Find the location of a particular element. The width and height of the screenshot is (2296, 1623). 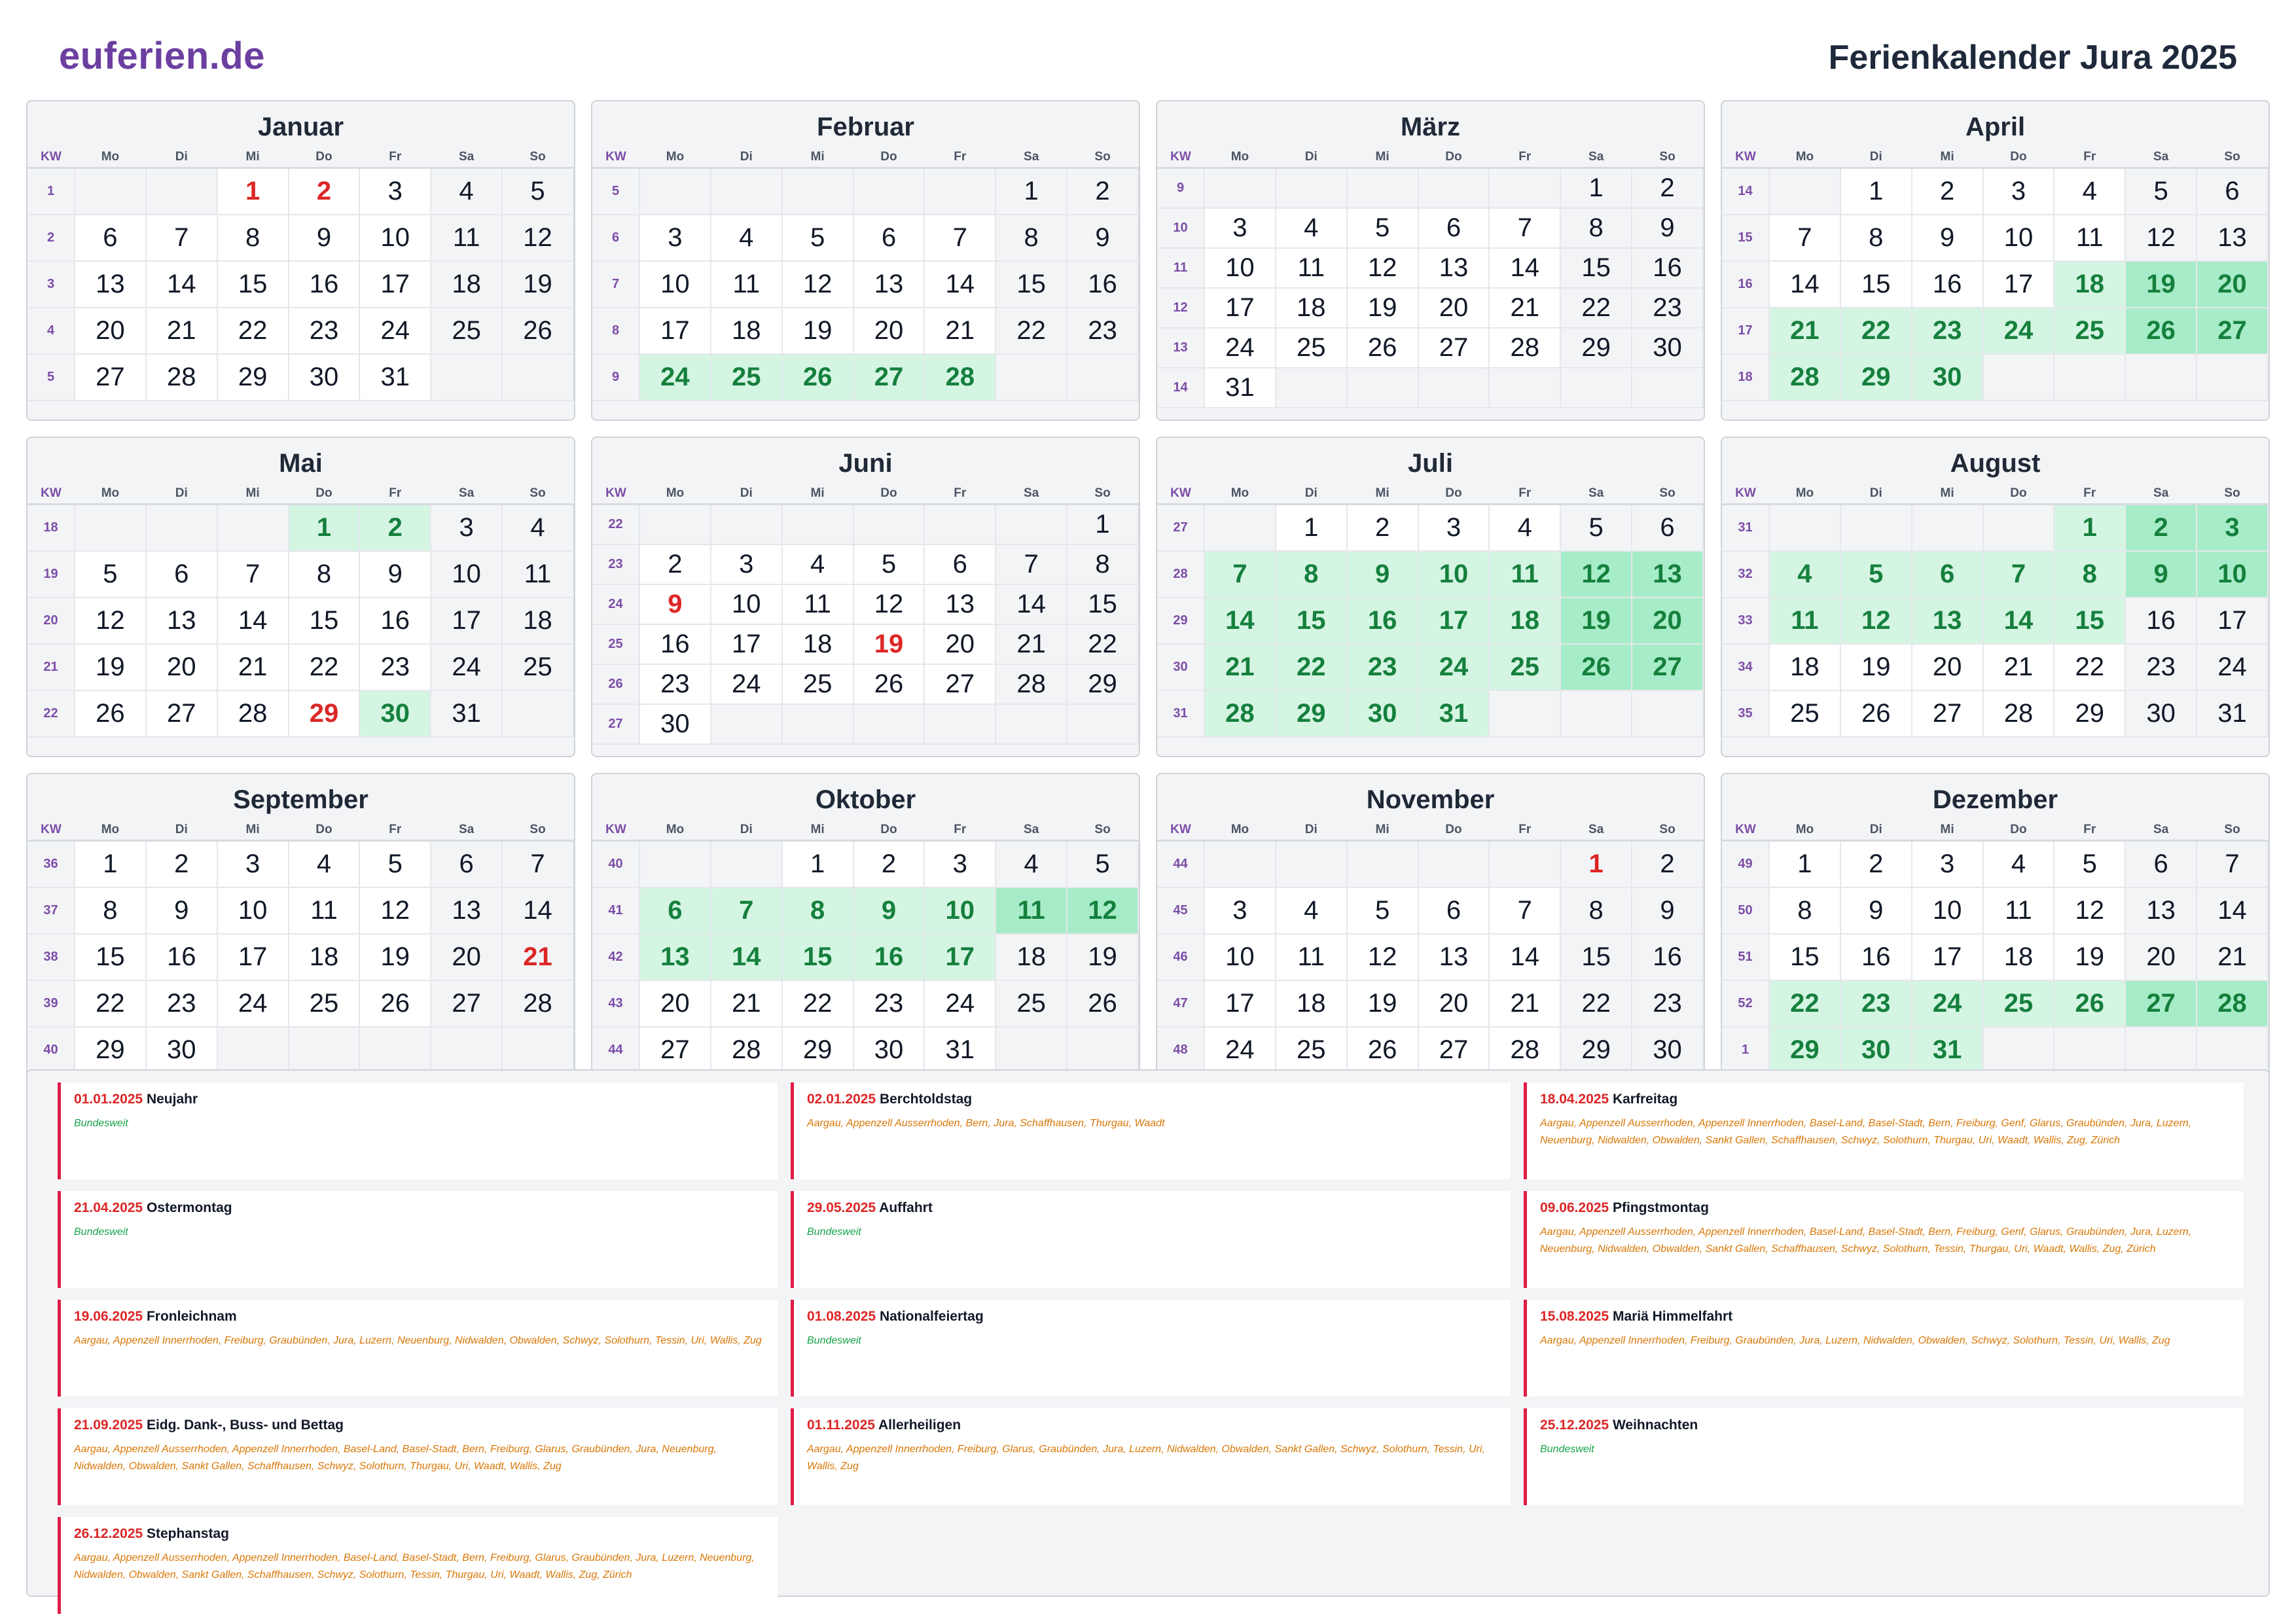

vacation-day-cell: 24 is located at coordinates (675, 378).